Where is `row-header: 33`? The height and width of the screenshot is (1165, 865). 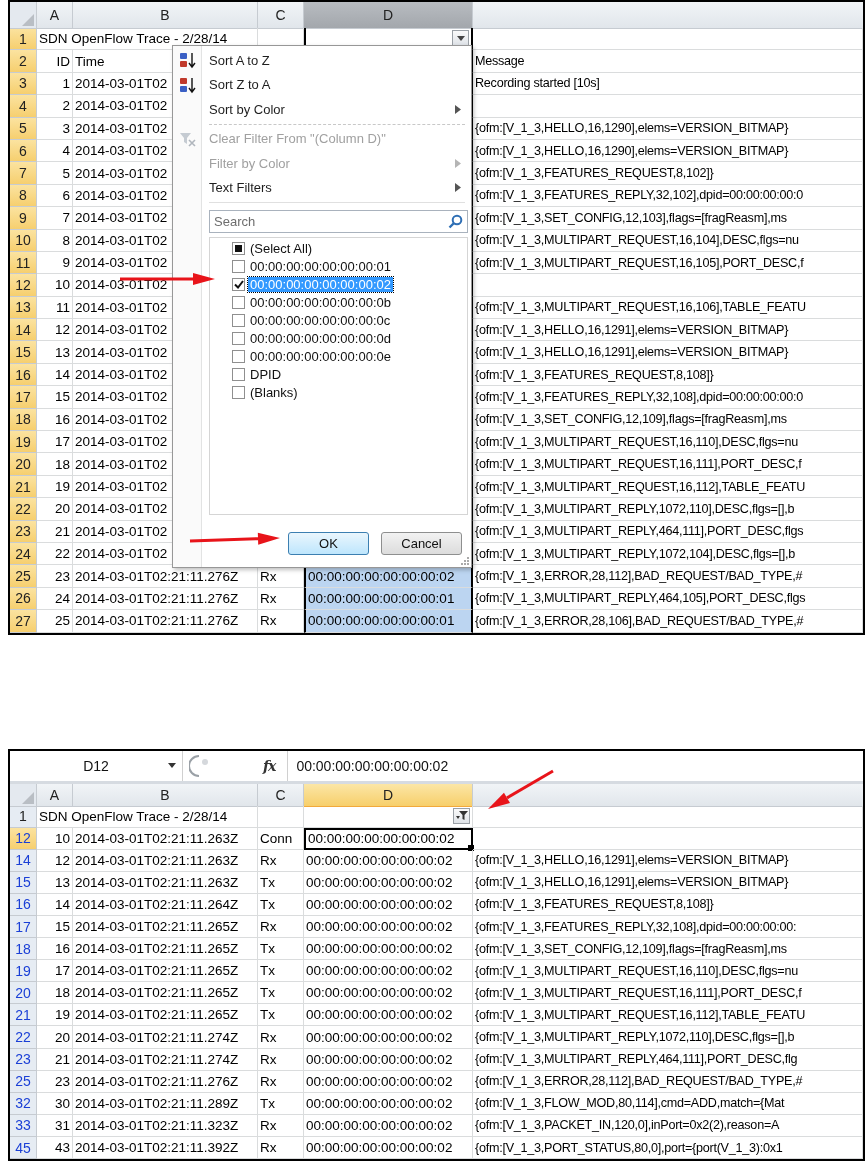 row-header: 33 is located at coordinates (23, 1125).